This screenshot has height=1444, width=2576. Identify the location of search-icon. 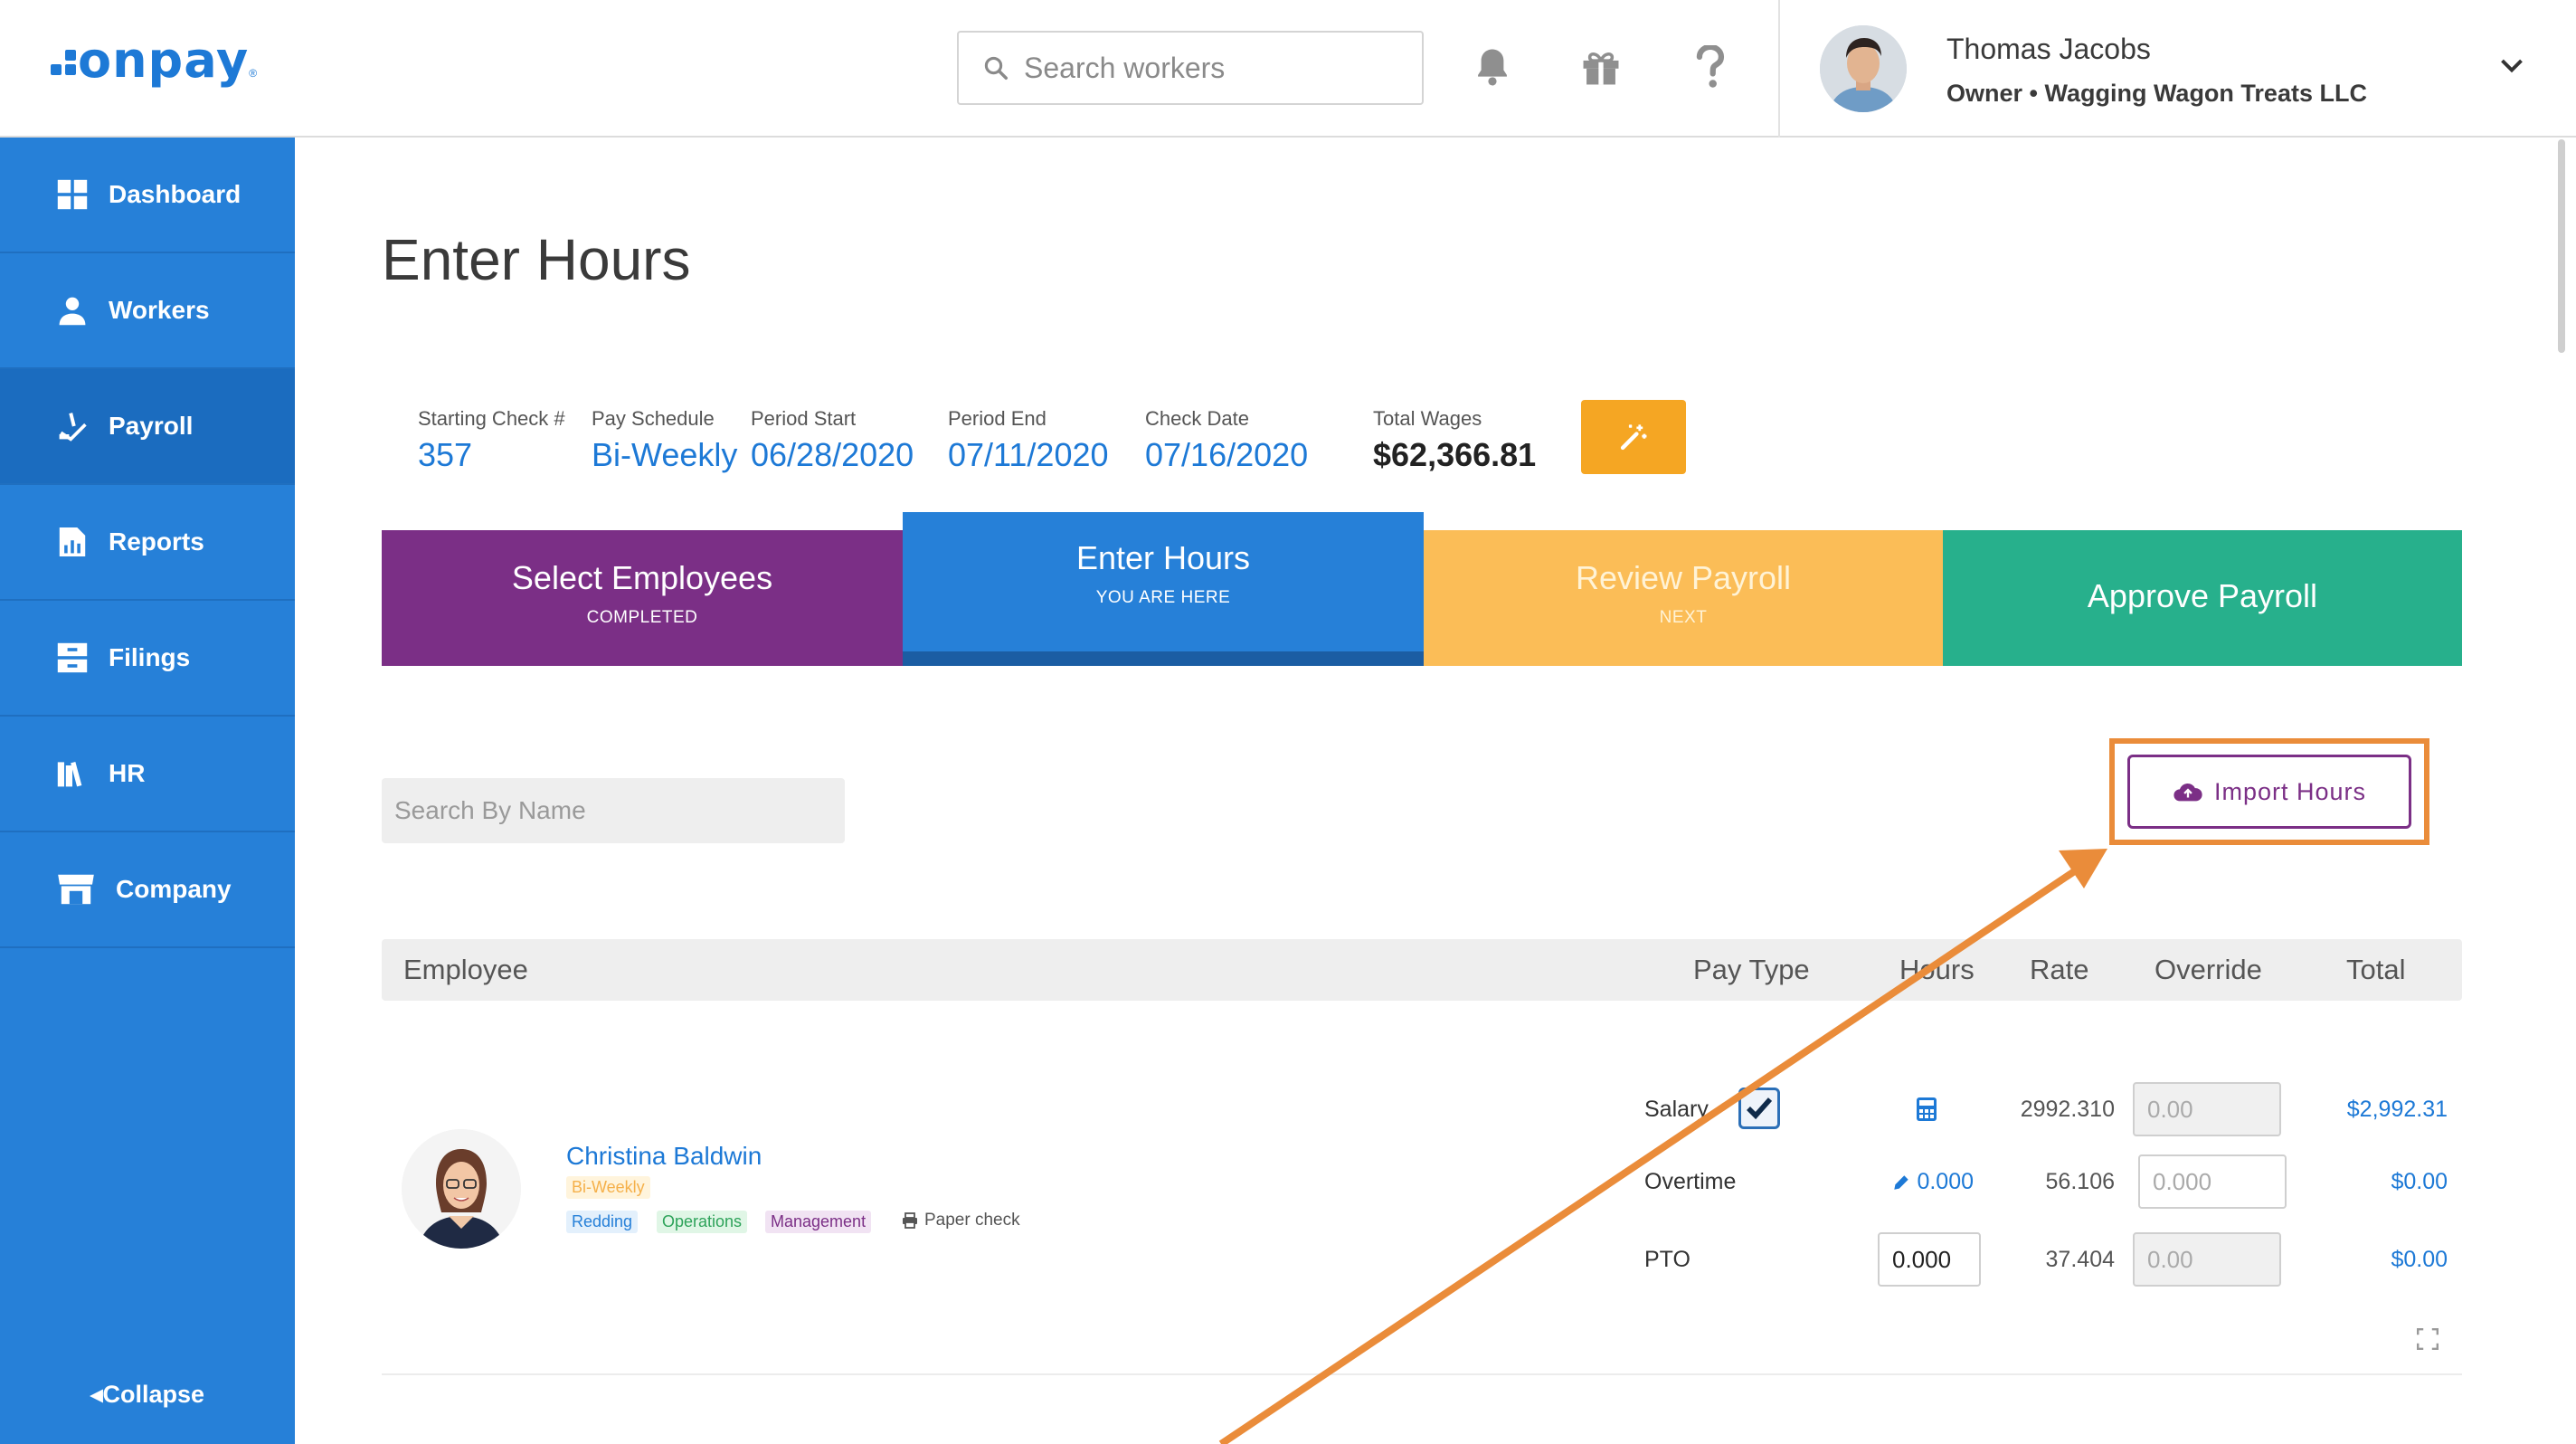
(996, 68).